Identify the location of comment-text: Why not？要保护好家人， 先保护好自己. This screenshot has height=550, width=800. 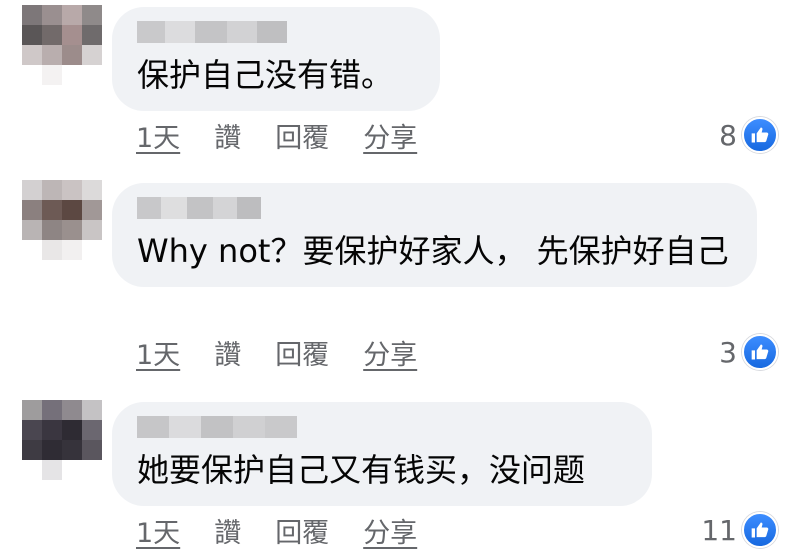
(433, 251).